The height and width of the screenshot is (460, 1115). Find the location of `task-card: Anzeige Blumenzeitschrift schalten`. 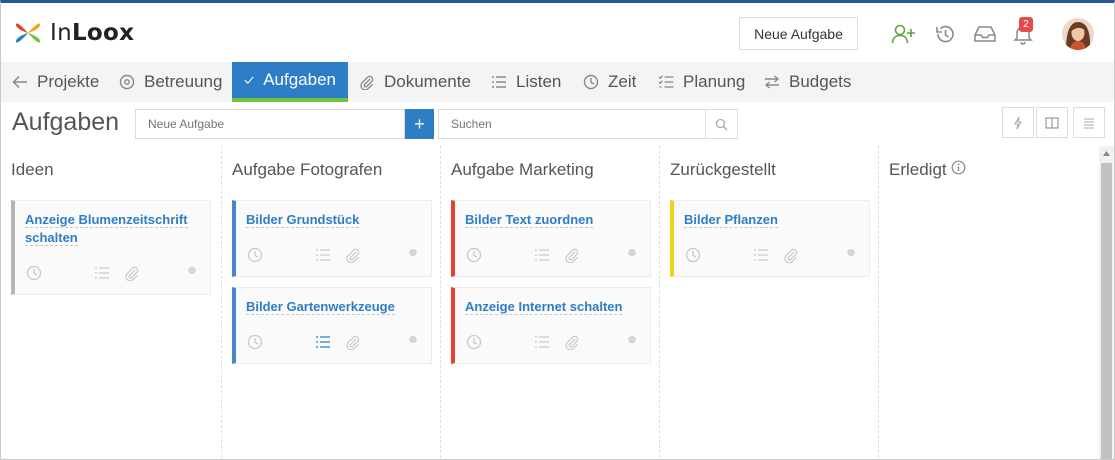

task-card: Anzeige Blumenzeitschrift schalten is located at coordinates (111, 247).